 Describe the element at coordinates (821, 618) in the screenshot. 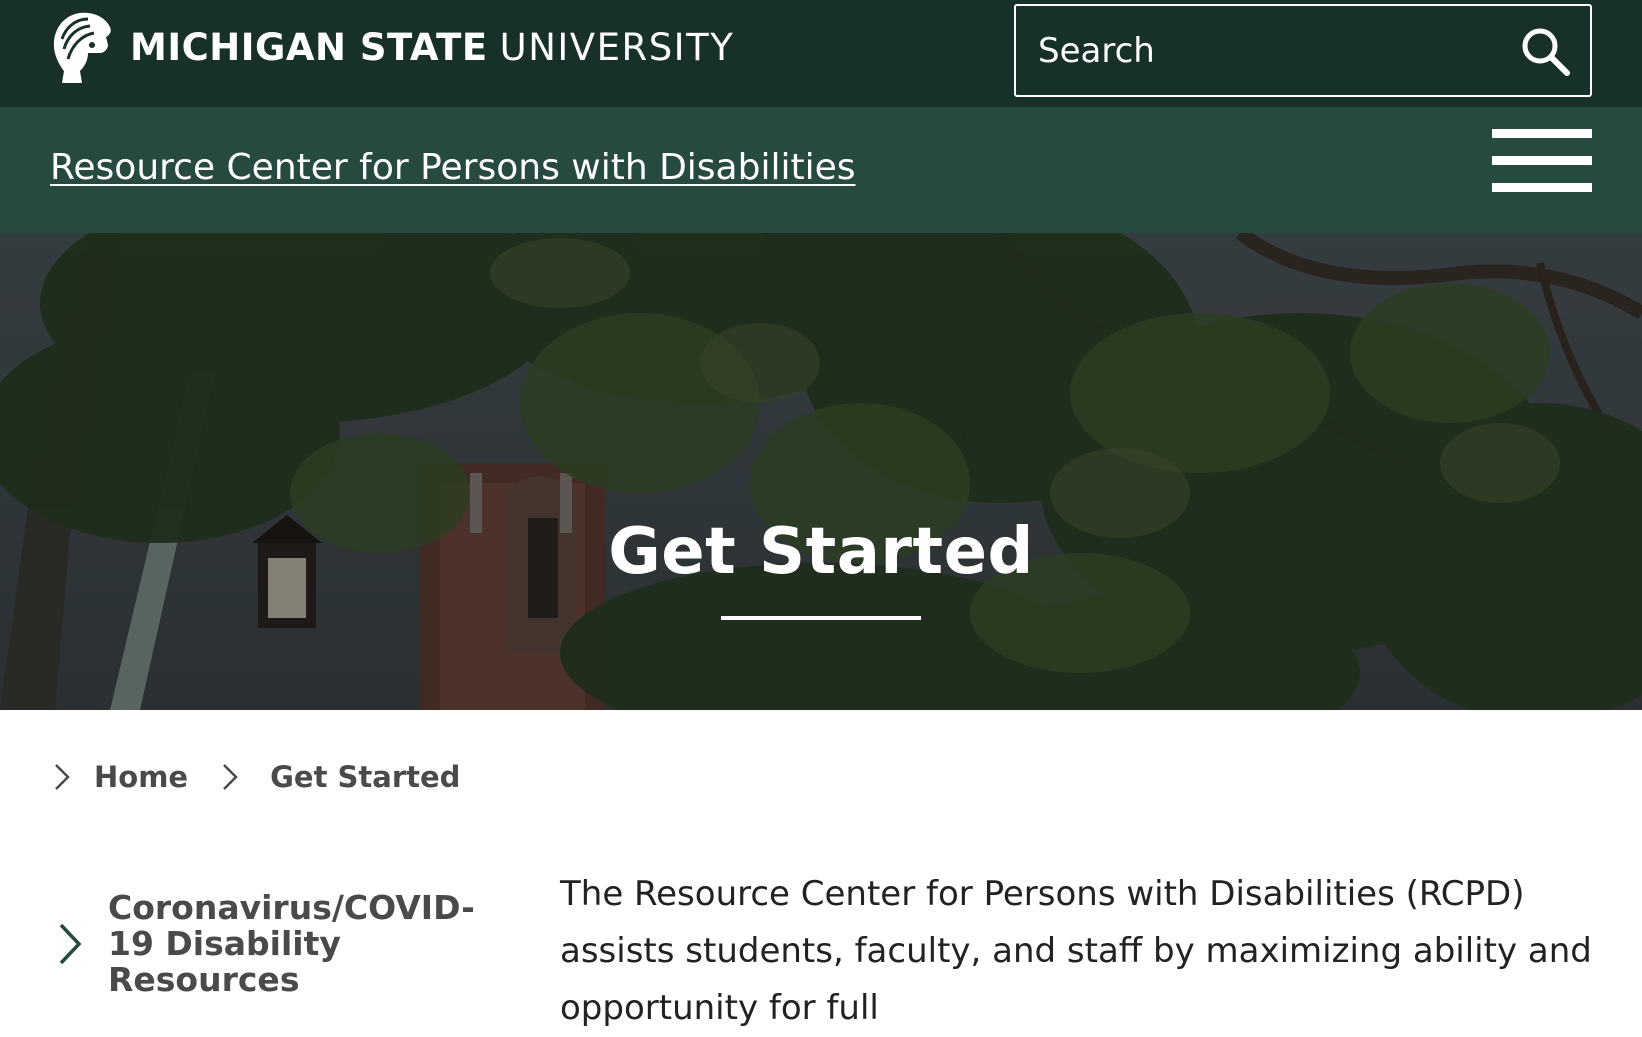

I see `title-underline-divider` at that location.